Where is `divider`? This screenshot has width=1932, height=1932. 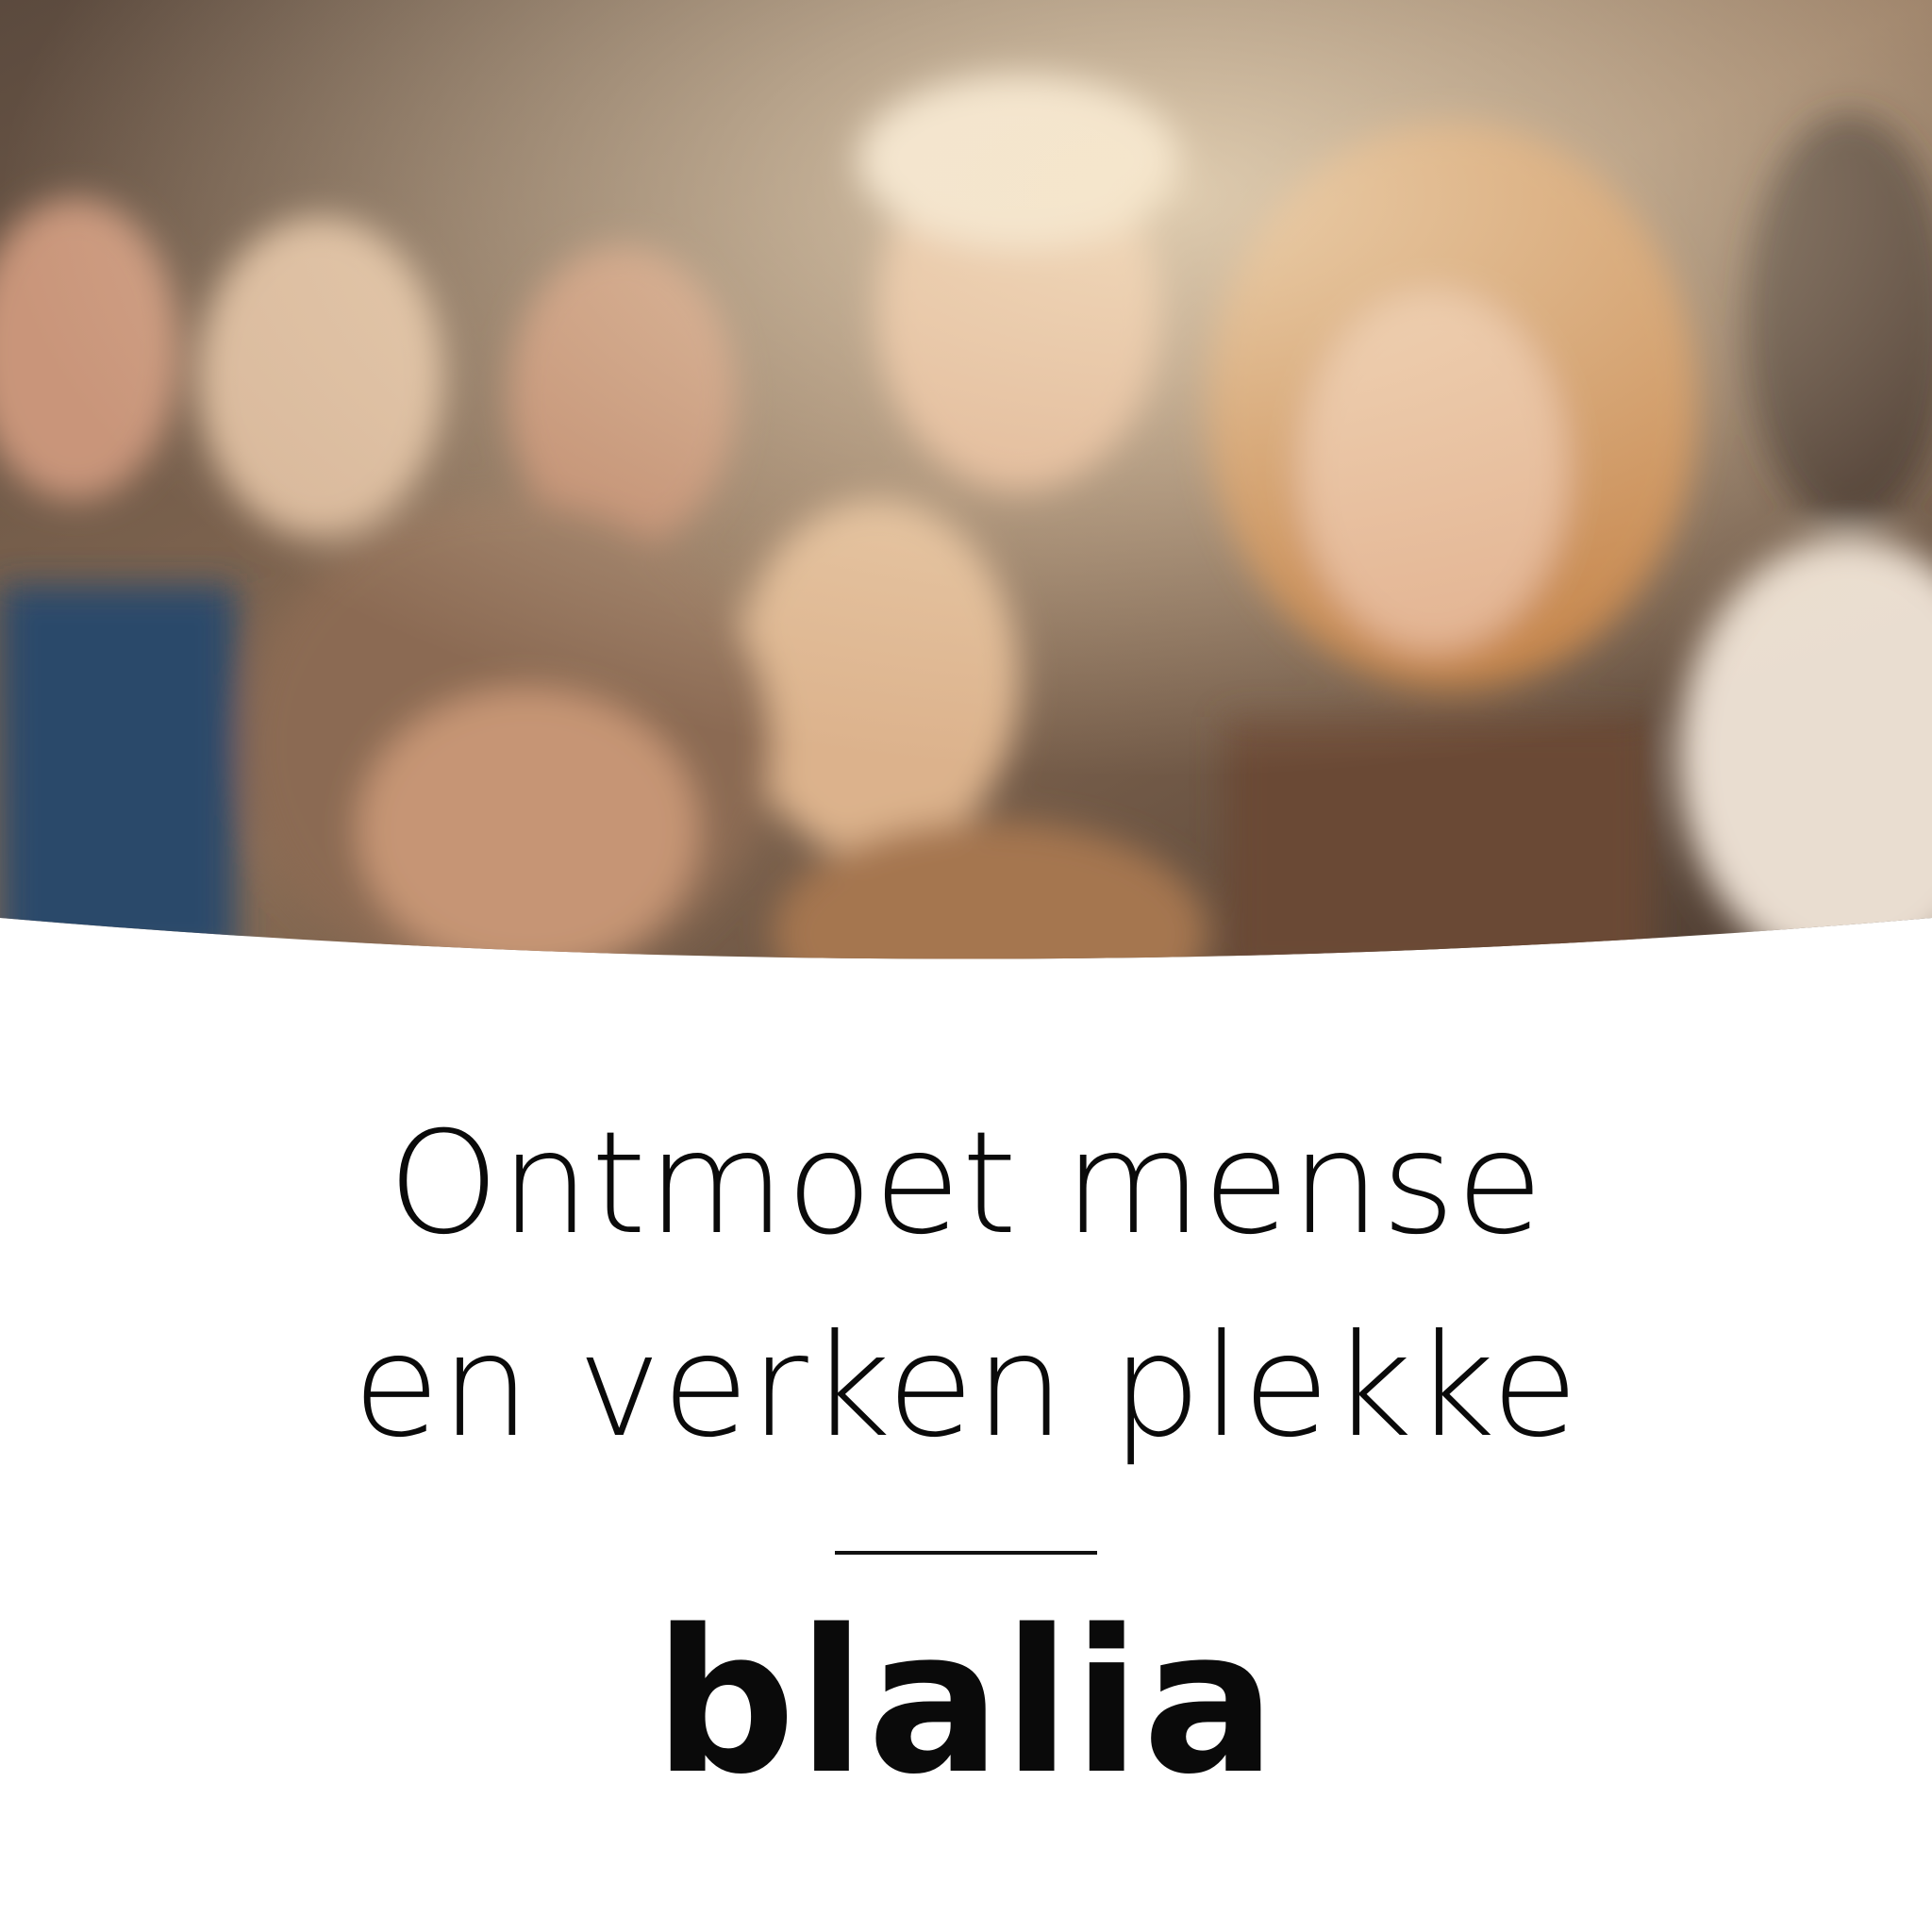 divider is located at coordinates (966, 1553).